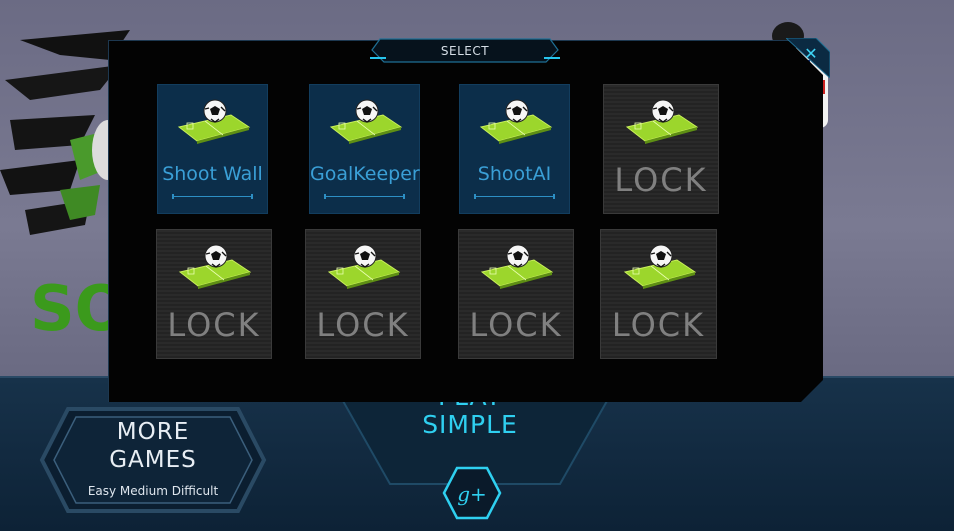 The height and width of the screenshot is (531, 954). What do you see at coordinates (365, 174) in the screenshot?
I see `mode-label: GoalKeeper` at bounding box center [365, 174].